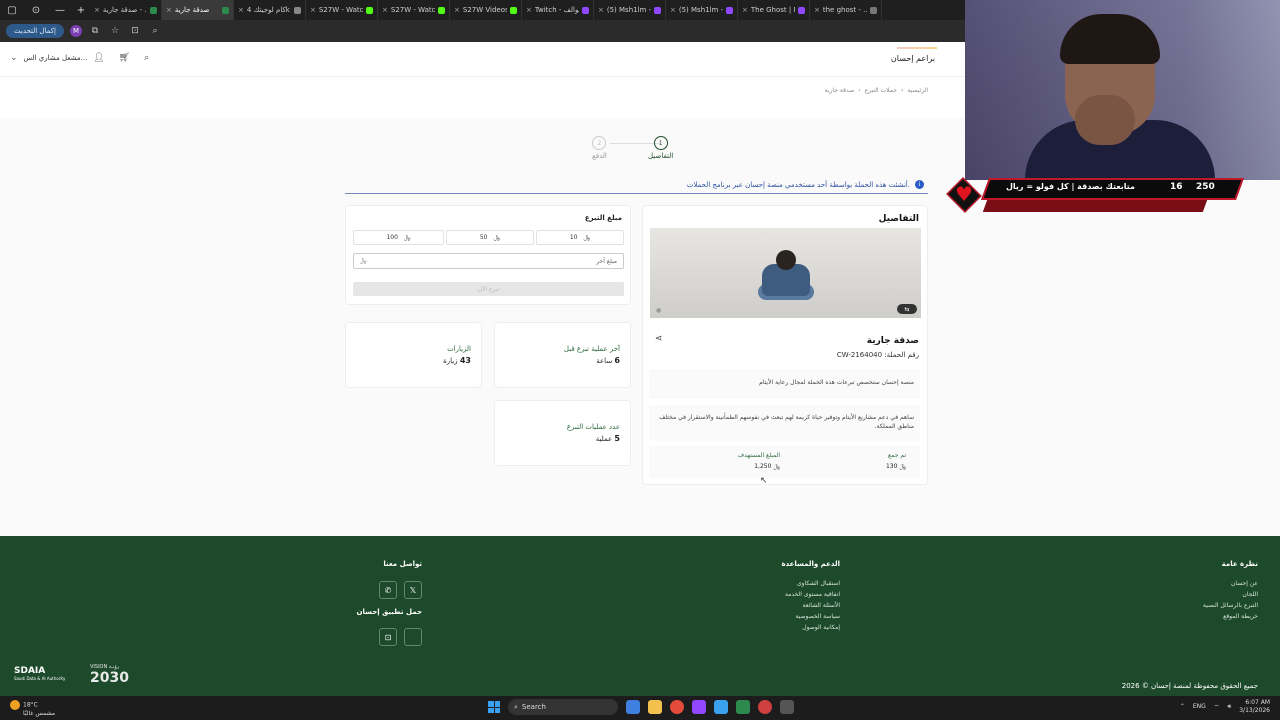 This screenshot has width=1280, height=720. I want to click on search-icon: ⌕, so click(146, 58).